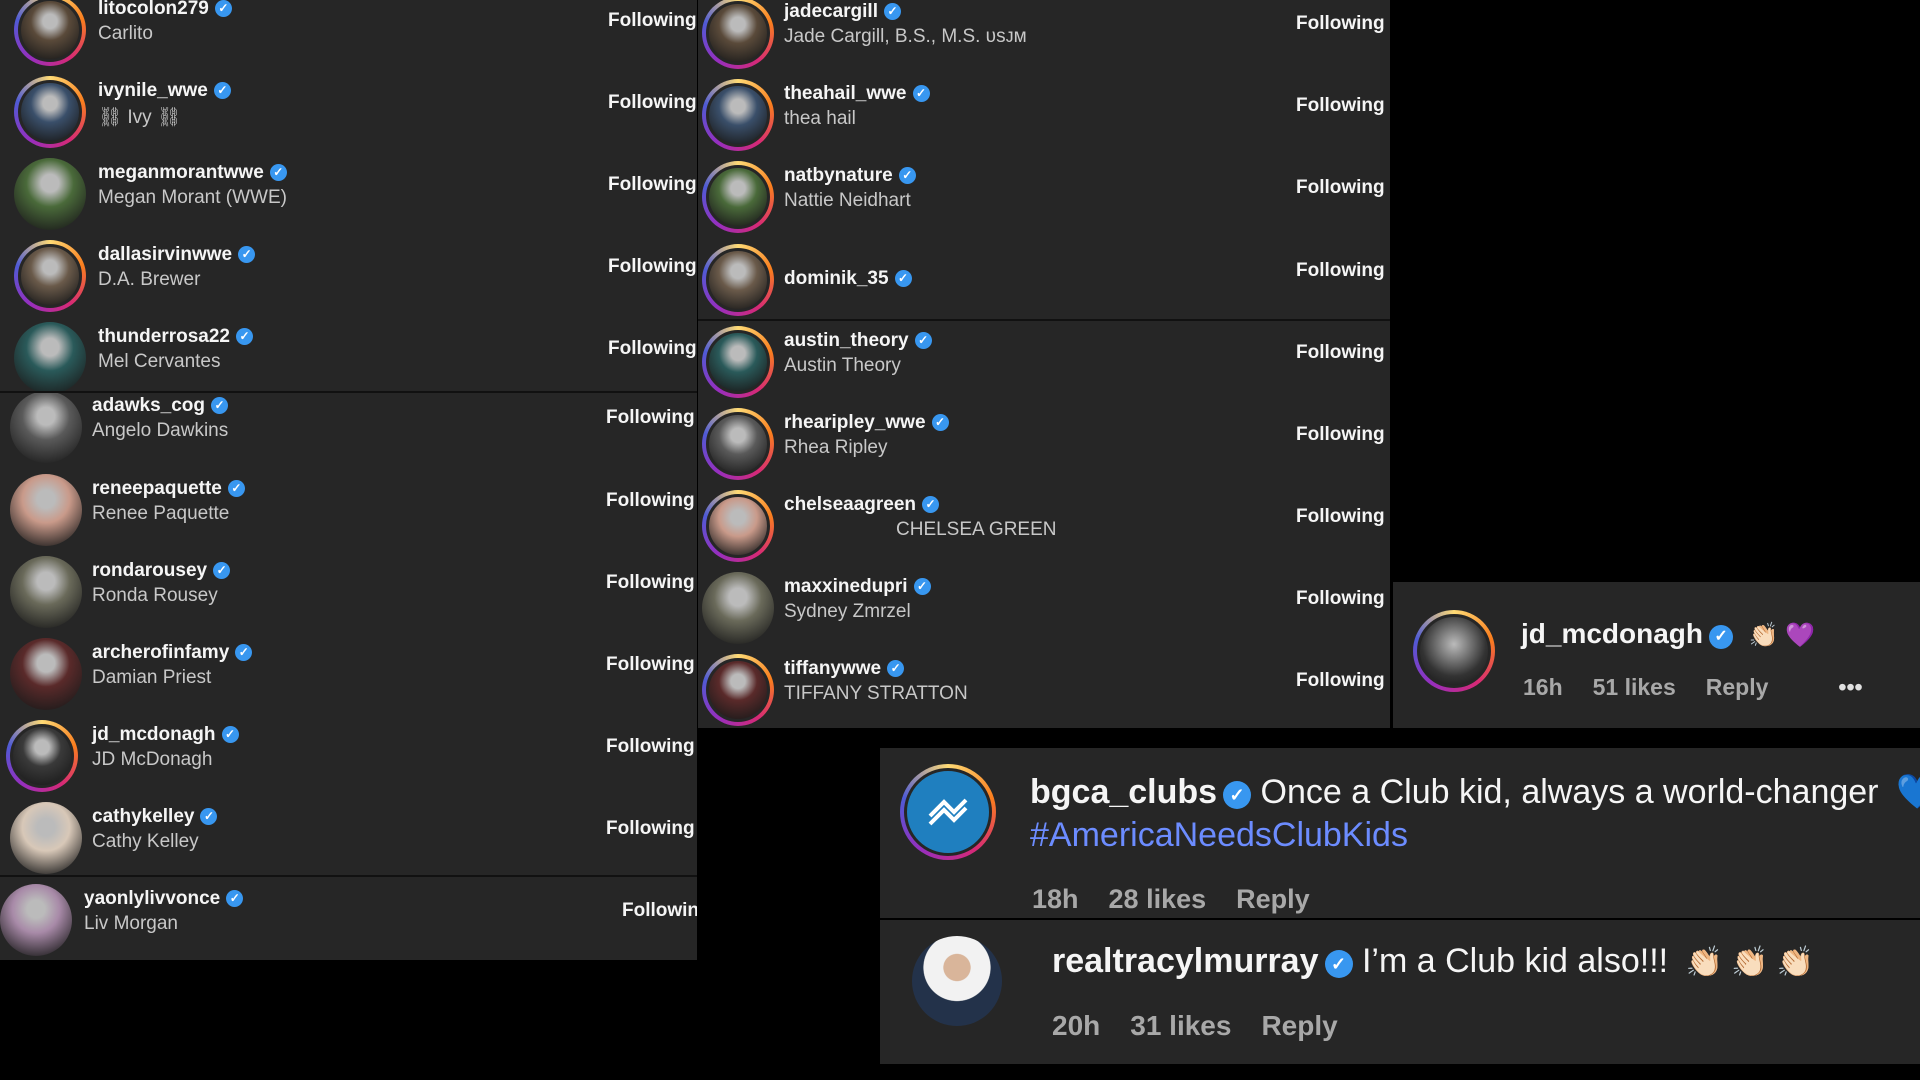 The height and width of the screenshot is (1080, 1920). Describe the element at coordinates (153, 90) in the screenshot. I see `username-text: ivynile_wwe` at that location.